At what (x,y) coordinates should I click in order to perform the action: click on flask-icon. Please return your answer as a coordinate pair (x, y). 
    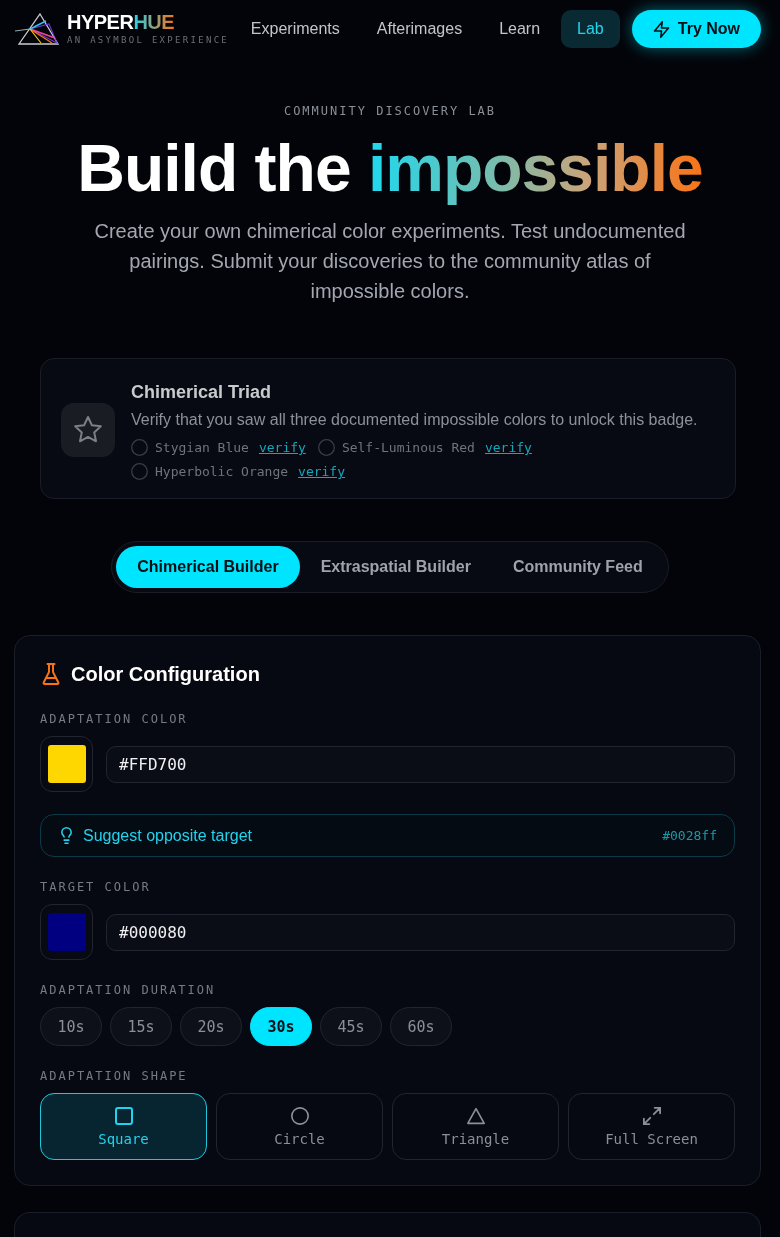
    Looking at the image, I should click on (51, 674).